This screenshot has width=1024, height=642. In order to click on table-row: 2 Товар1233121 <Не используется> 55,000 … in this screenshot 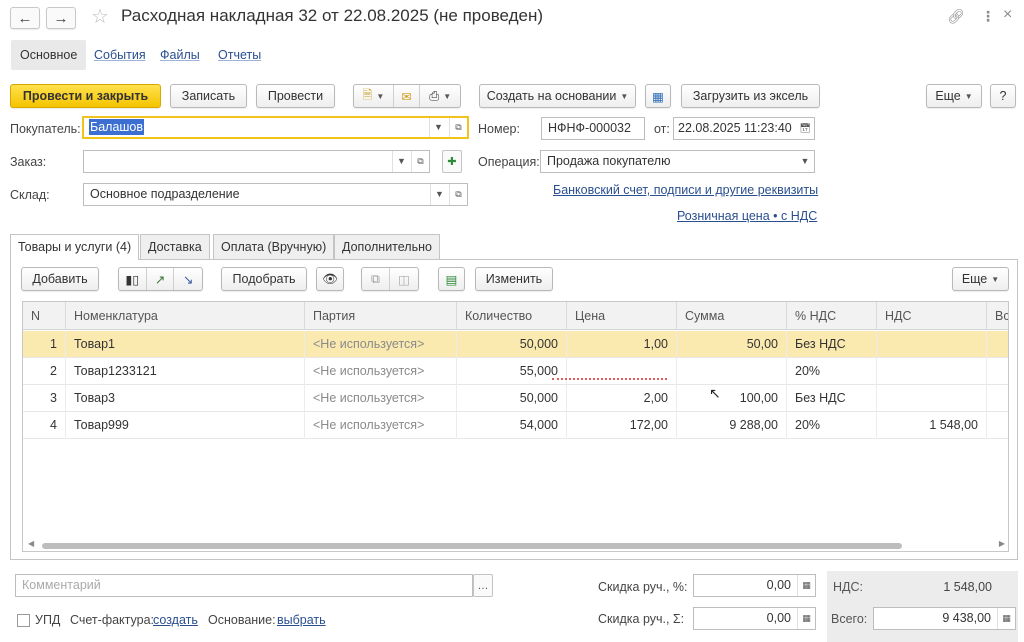, I will do `click(515, 371)`.